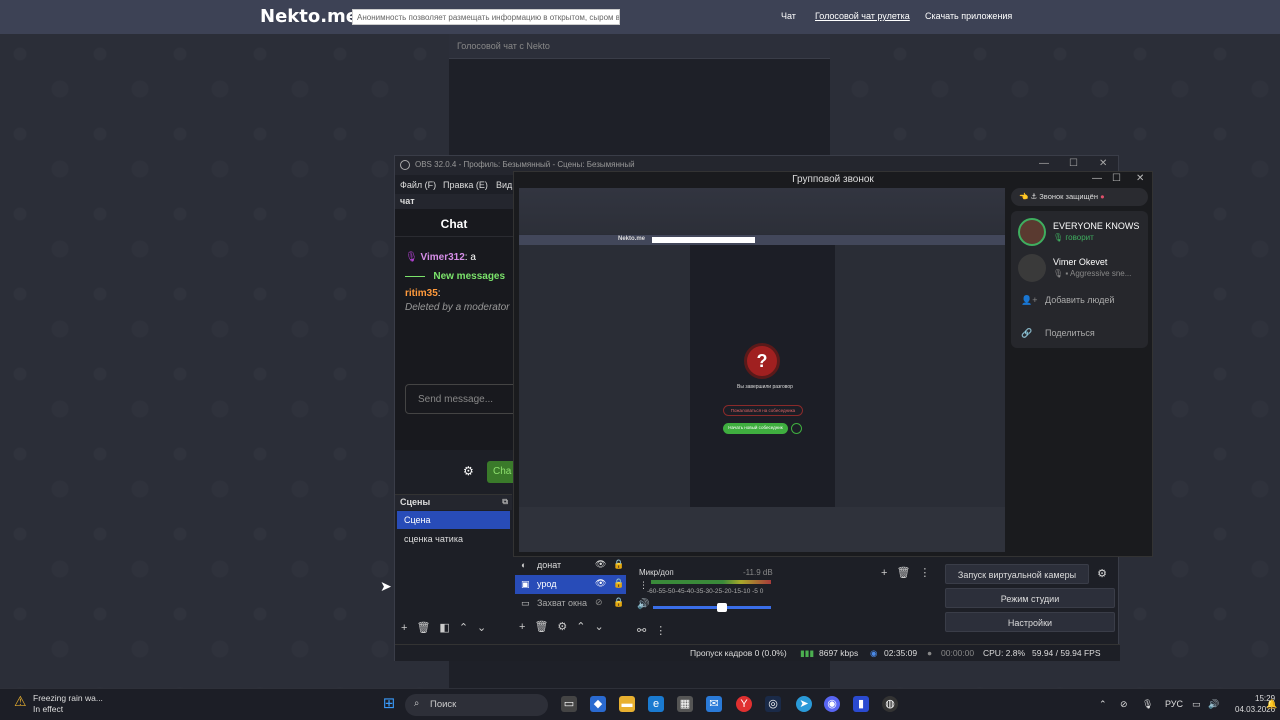 The image size is (1280, 720). Describe the element at coordinates (453, 520) in the screenshot. I see `scene-item: Сцена` at that location.